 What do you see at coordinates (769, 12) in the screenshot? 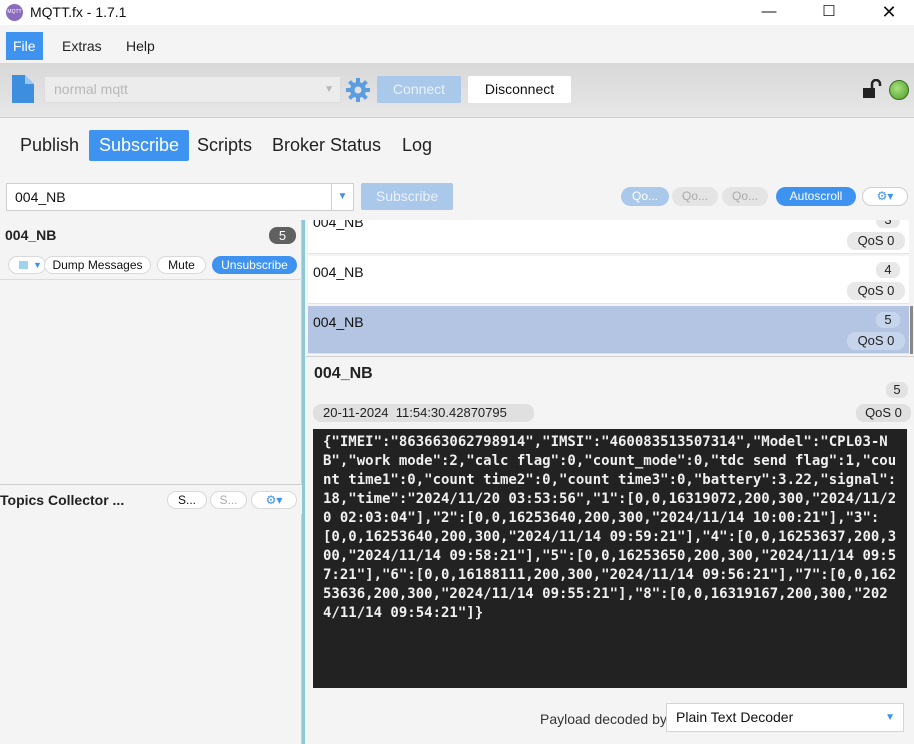
I see `minimize-button: —` at bounding box center [769, 12].